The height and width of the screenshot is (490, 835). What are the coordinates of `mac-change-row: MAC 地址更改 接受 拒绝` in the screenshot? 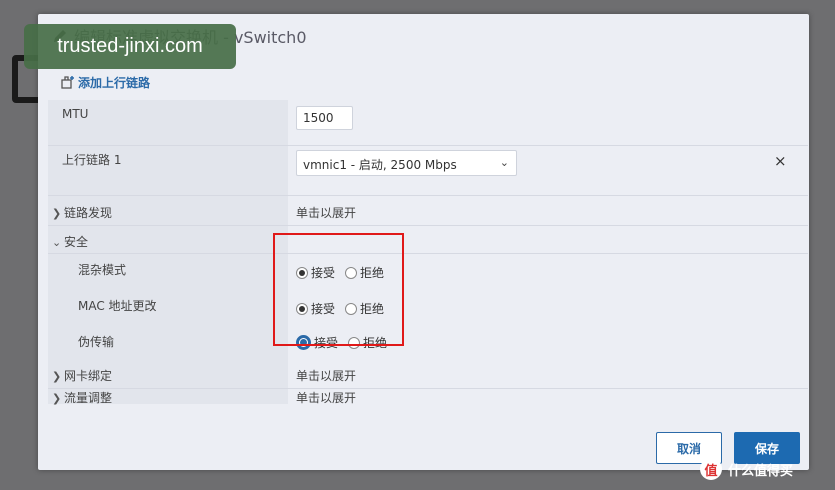 It's located at (428, 308).